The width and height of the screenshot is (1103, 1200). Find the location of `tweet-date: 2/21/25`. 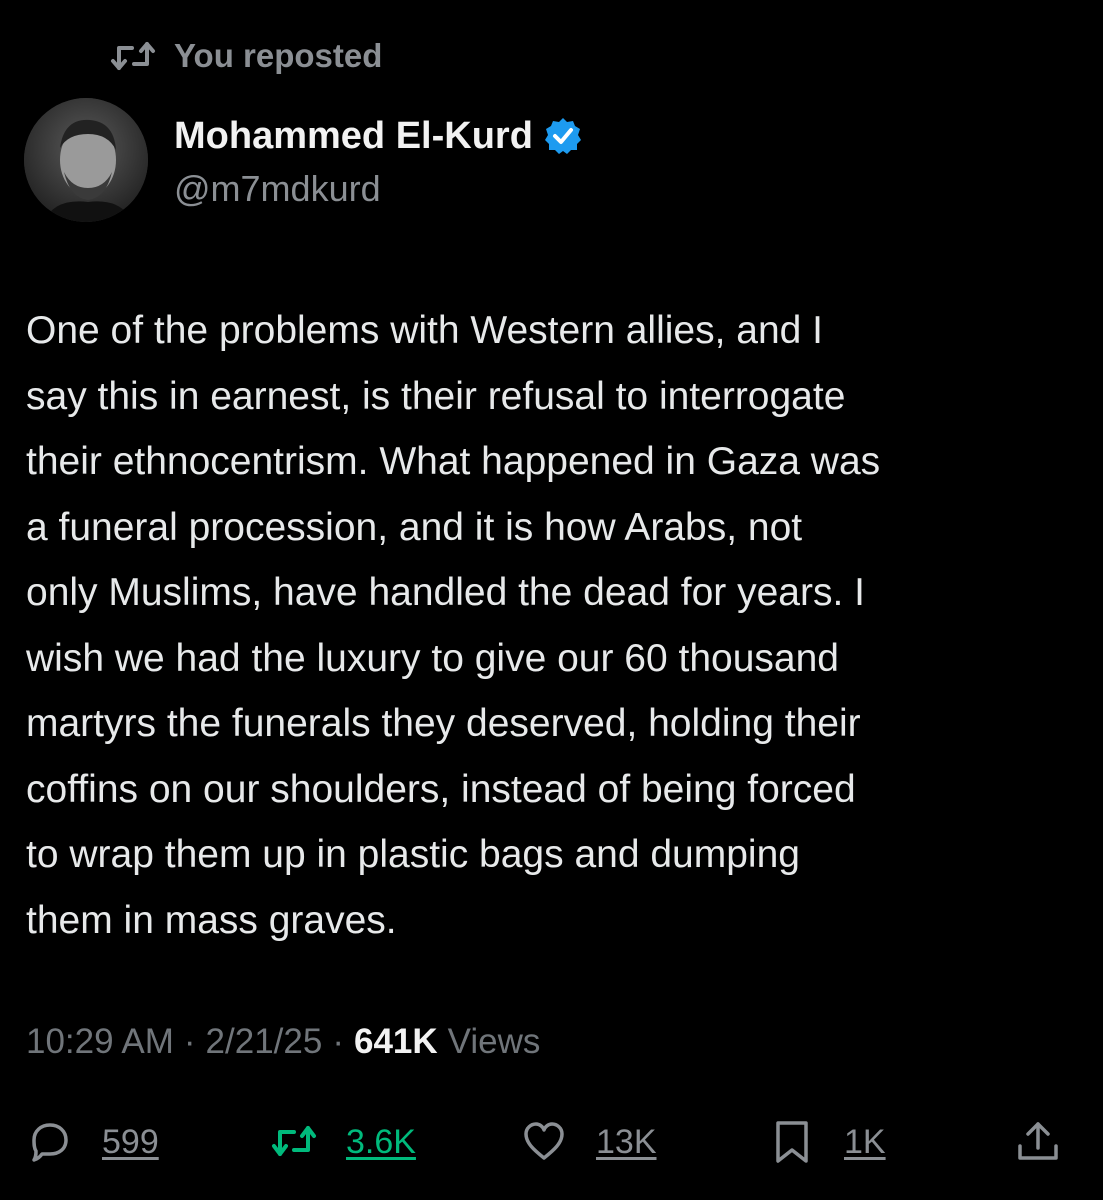

tweet-date: 2/21/25 is located at coordinates (264, 1042).